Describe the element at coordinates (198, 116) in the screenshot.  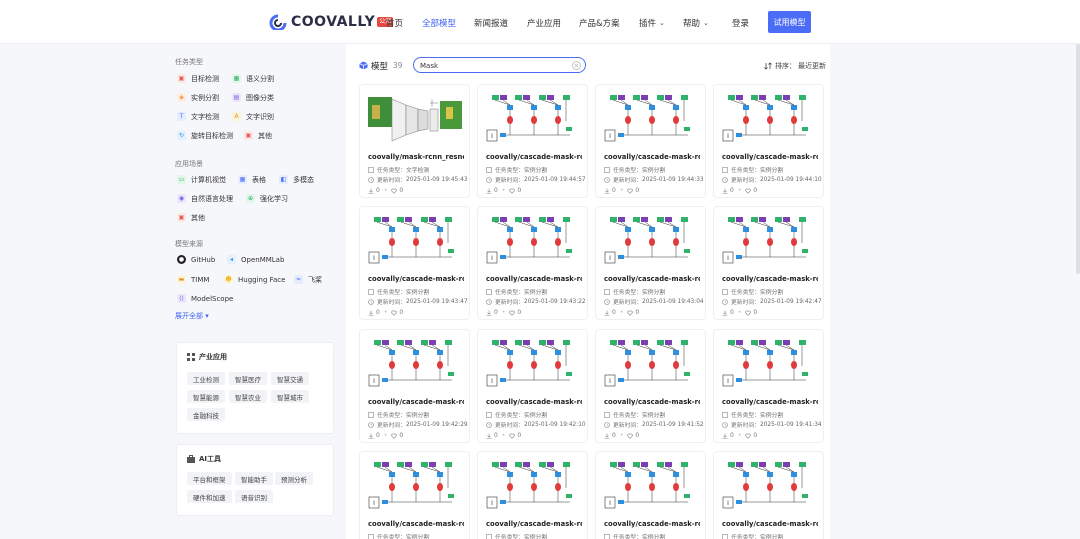
I see `task-tag-text-detection: T 文字检测` at that location.